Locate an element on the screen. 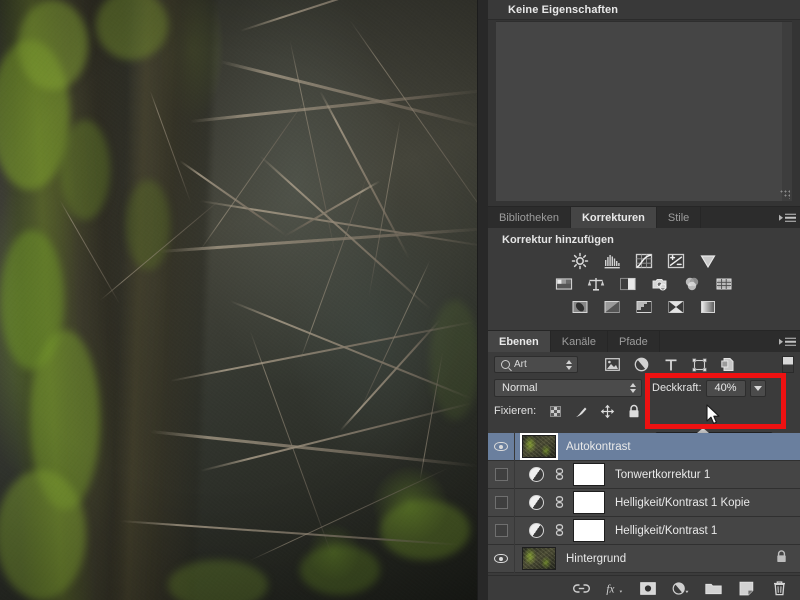 This screenshot has width=800, height=600. filter-kind-select: Art is located at coordinates (536, 364).